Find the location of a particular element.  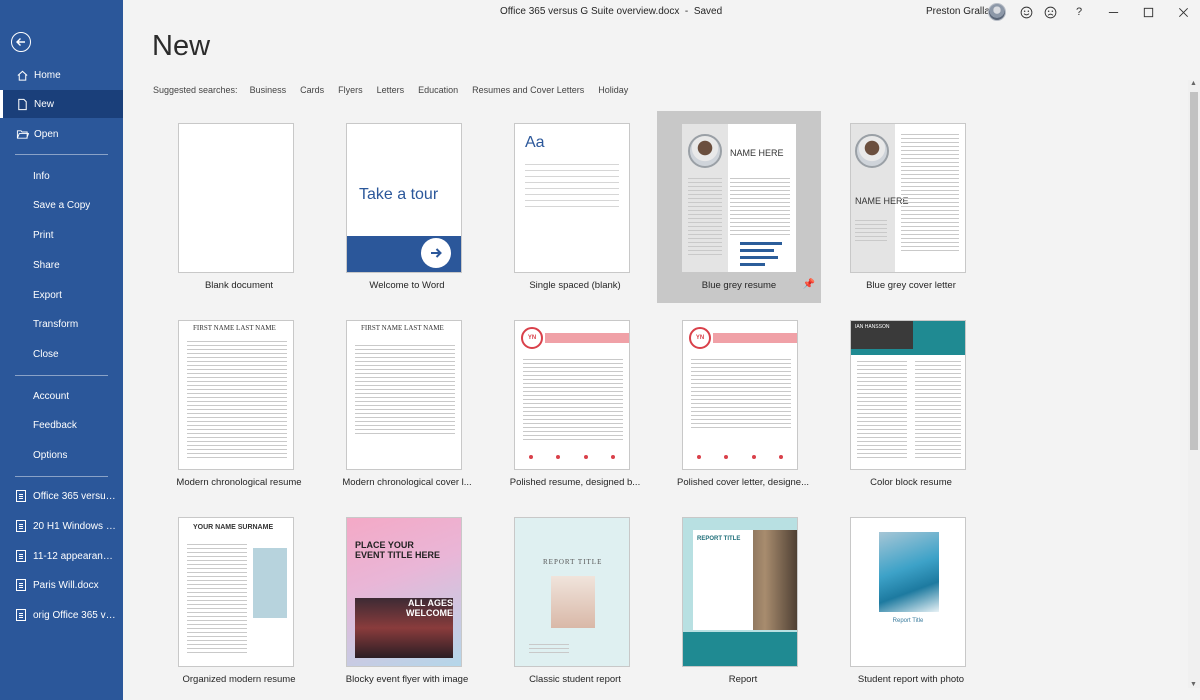

back-arrow-icon is located at coordinates (20, 42).